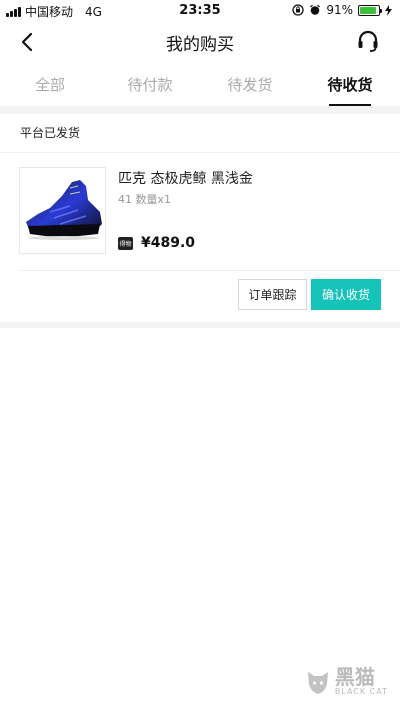 The width and height of the screenshot is (400, 710). I want to click on watermark-text: 黑猫 BLACK CAT, so click(361, 681).